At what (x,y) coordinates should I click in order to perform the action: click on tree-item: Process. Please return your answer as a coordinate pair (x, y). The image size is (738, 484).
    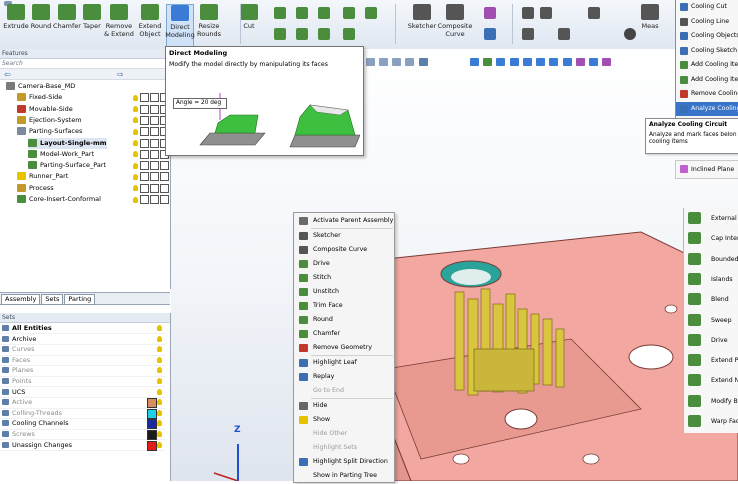
    Looking at the image, I should click on (35, 188).